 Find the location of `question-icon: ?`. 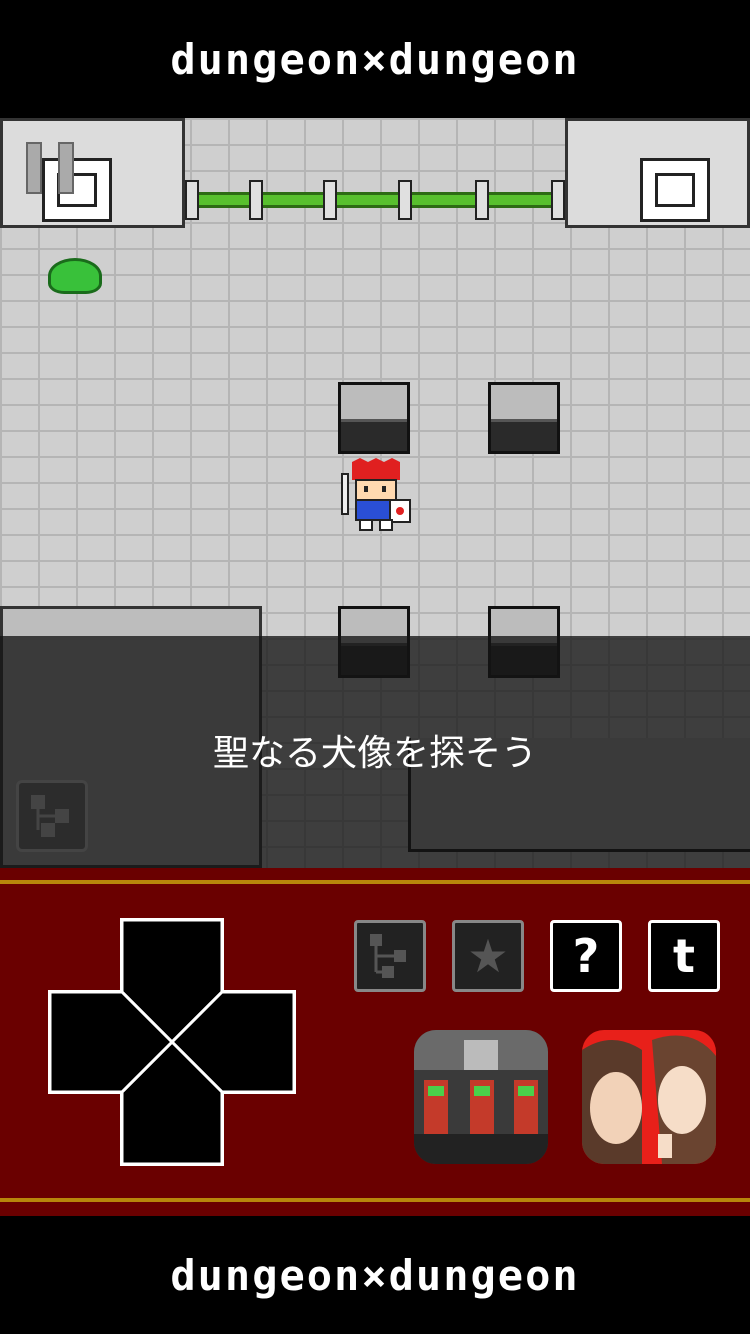

question-icon: ? is located at coordinates (586, 956).